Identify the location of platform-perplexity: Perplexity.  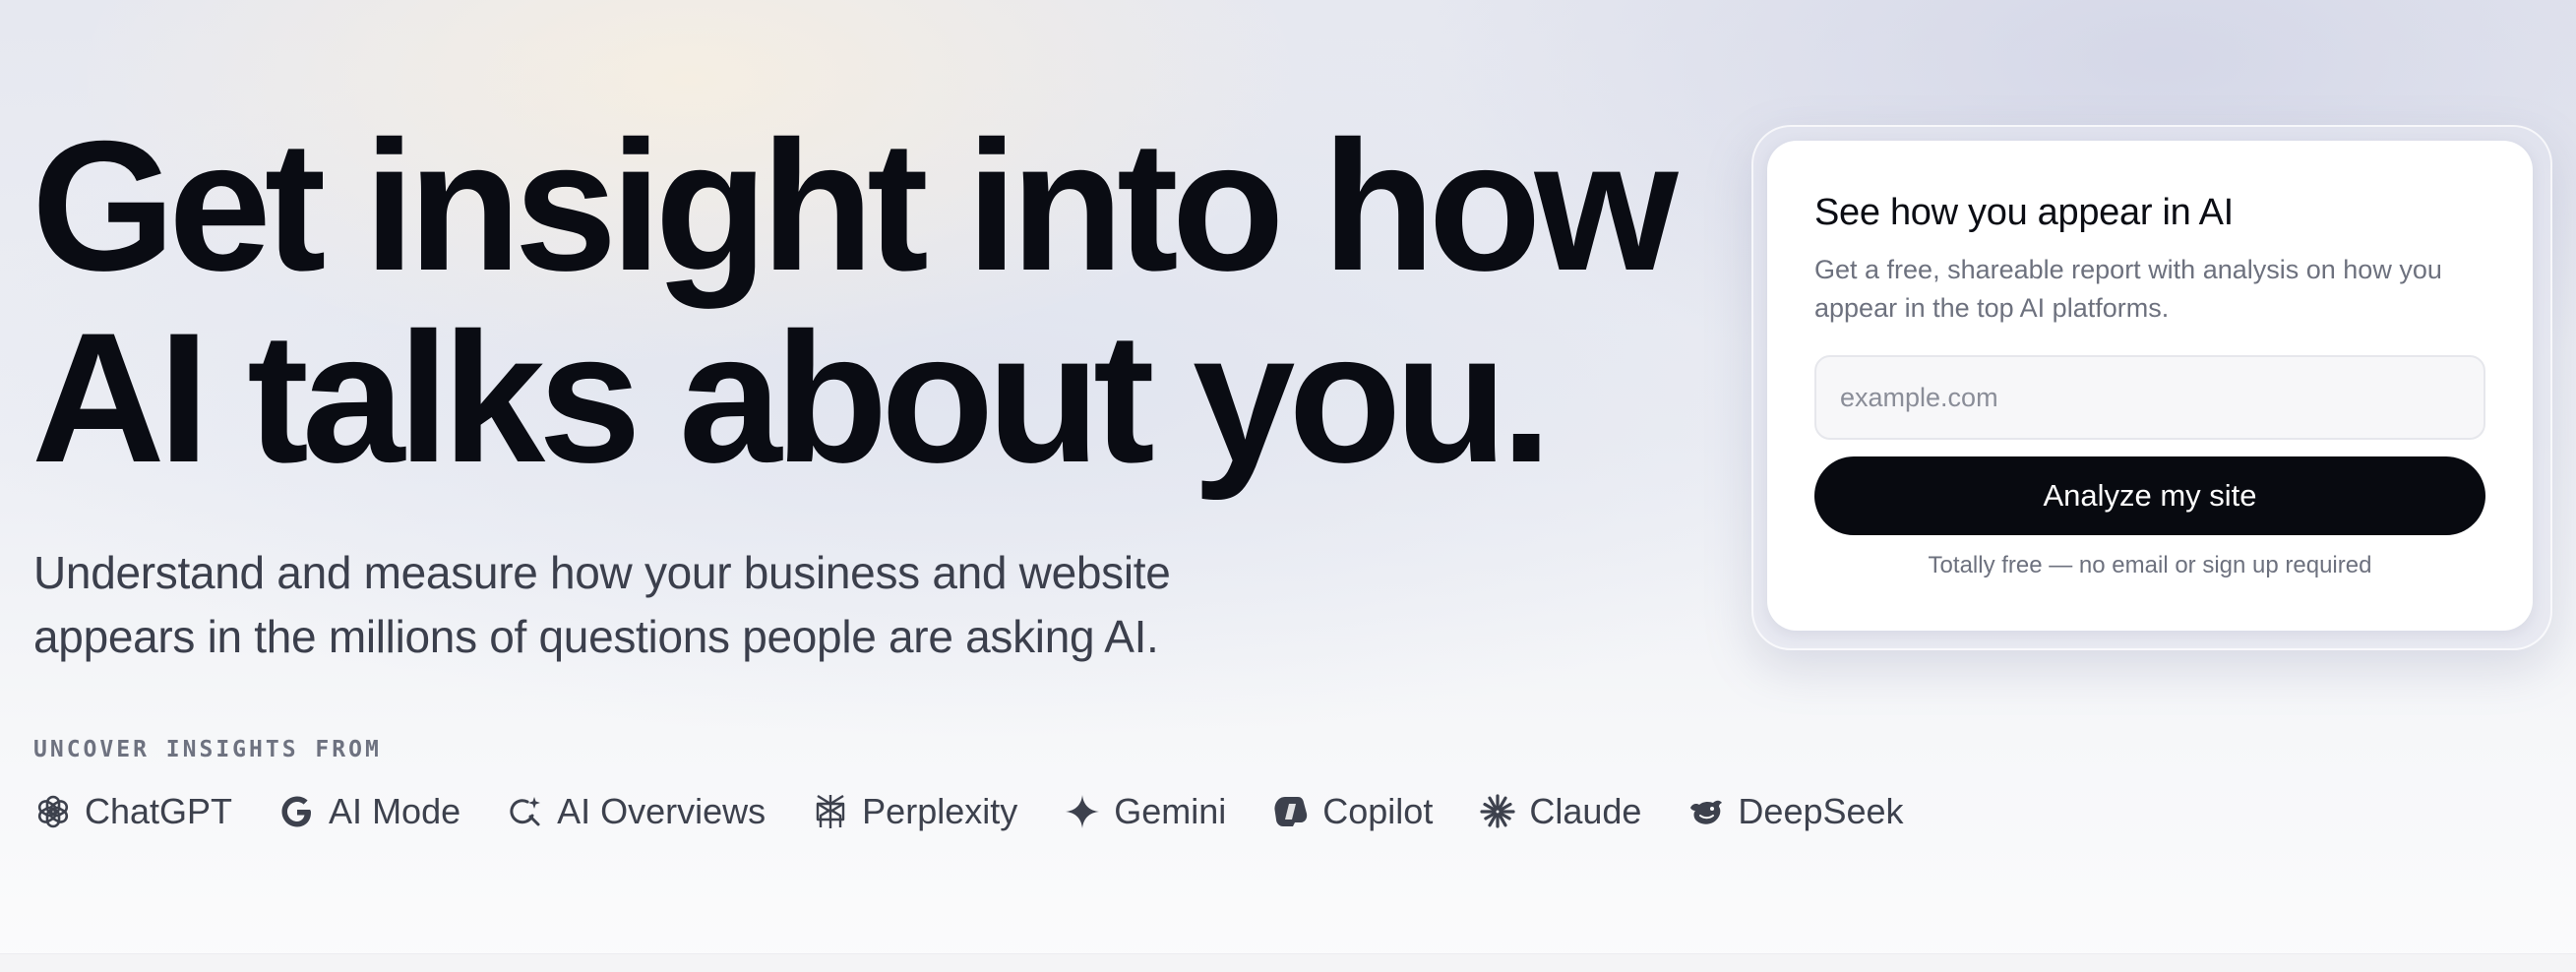
(914, 811).